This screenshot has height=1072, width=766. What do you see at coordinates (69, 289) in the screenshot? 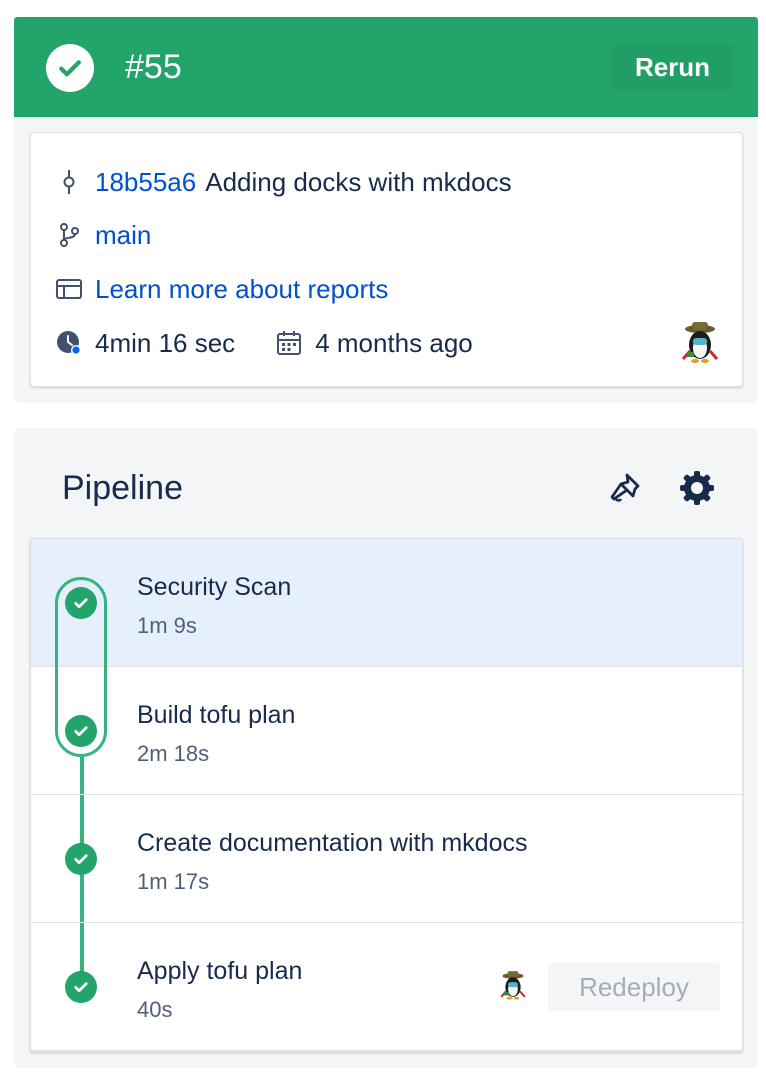
I see `reports-icon` at bounding box center [69, 289].